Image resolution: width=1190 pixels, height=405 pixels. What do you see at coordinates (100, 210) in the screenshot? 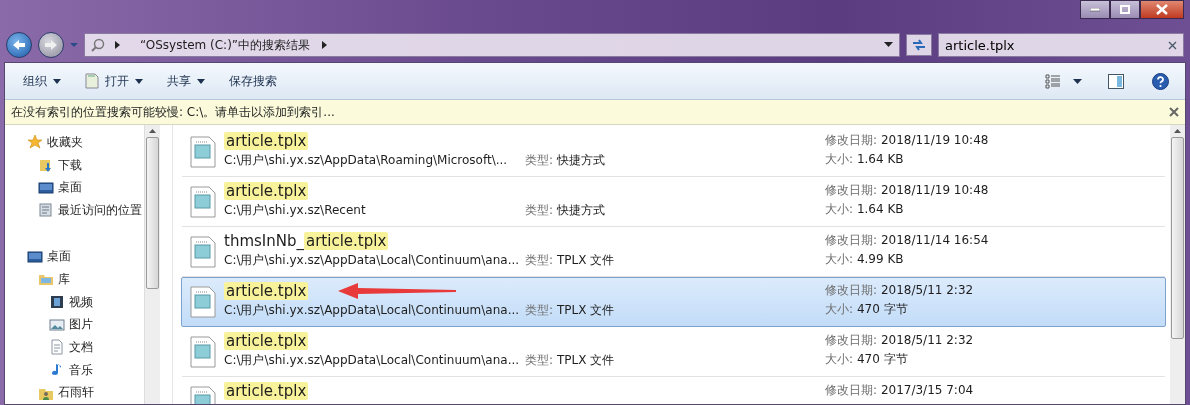
I see `nav-item-label: 最近访问的位置` at bounding box center [100, 210].